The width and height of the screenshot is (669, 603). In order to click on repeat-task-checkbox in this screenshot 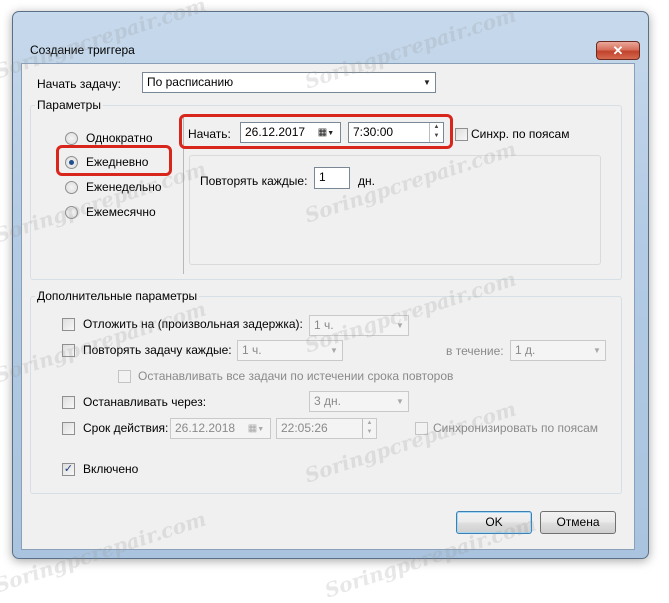, I will do `click(68, 350)`.